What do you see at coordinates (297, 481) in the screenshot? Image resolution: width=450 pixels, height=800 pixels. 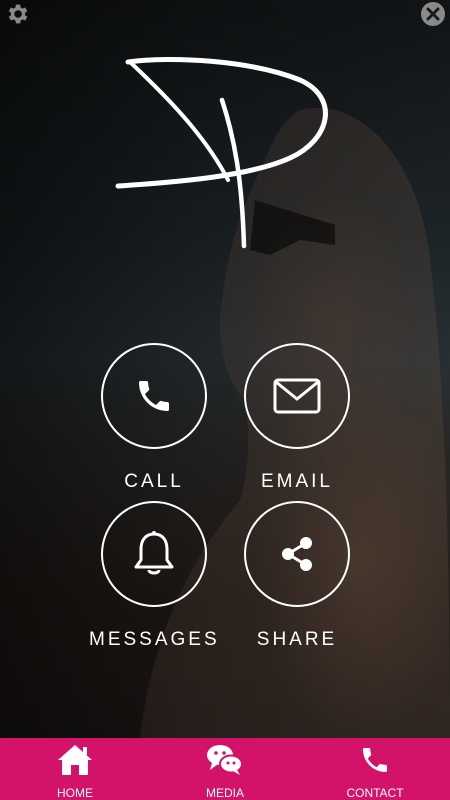 I see `email-label: EMAIL` at bounding box center [297, 481].